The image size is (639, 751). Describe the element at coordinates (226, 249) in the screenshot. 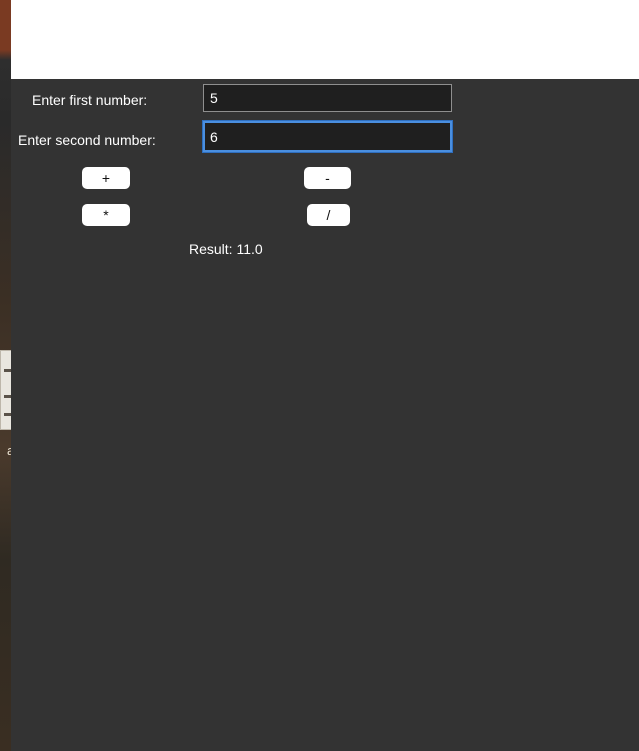

I see `result-label: Result: 11.0` at that location.